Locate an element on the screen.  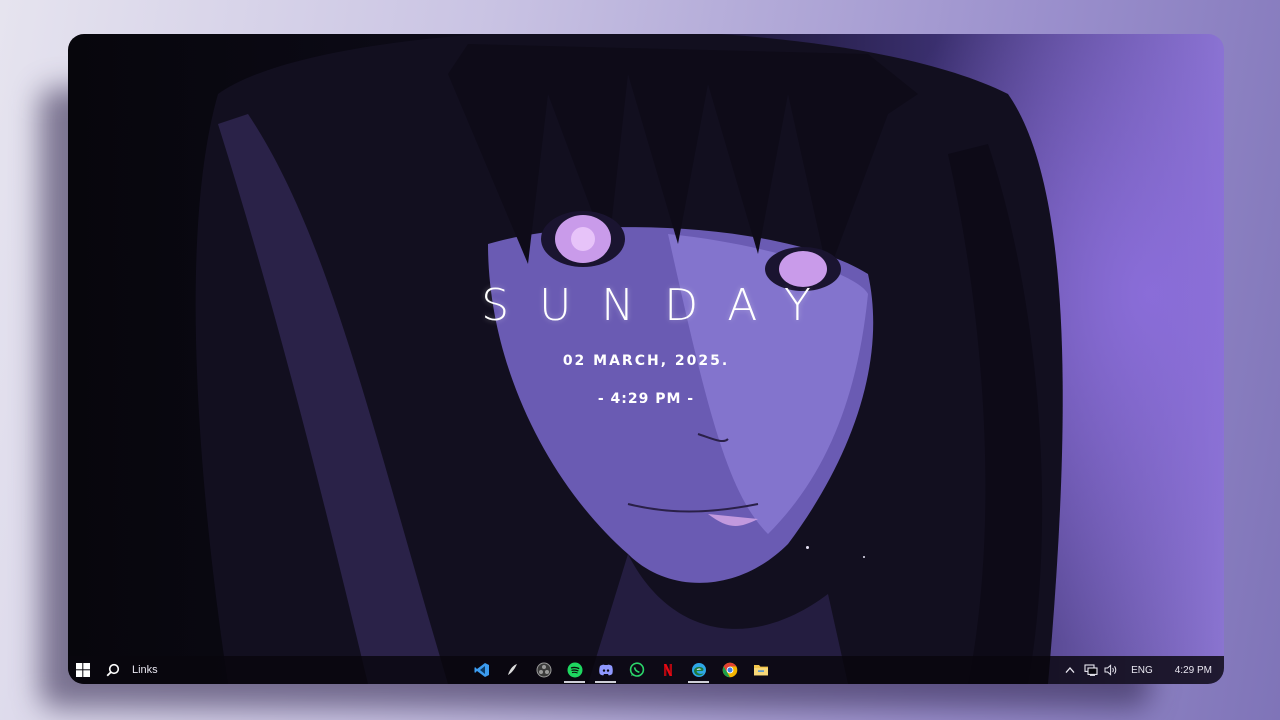
date-label: 02 MARCH, 2025. is located at coordinates (646, 361).